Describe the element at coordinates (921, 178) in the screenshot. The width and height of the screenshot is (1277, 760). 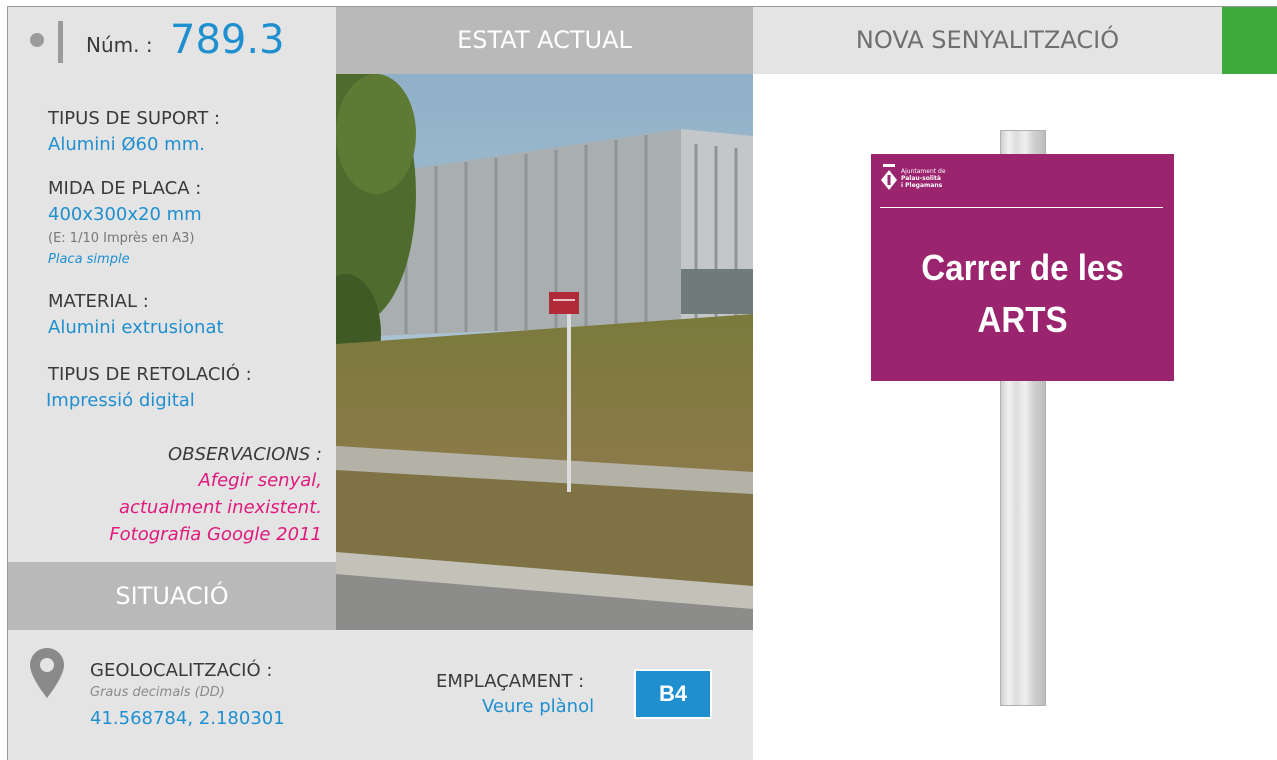
I see `municipality-line: Palau-solità` at that location.